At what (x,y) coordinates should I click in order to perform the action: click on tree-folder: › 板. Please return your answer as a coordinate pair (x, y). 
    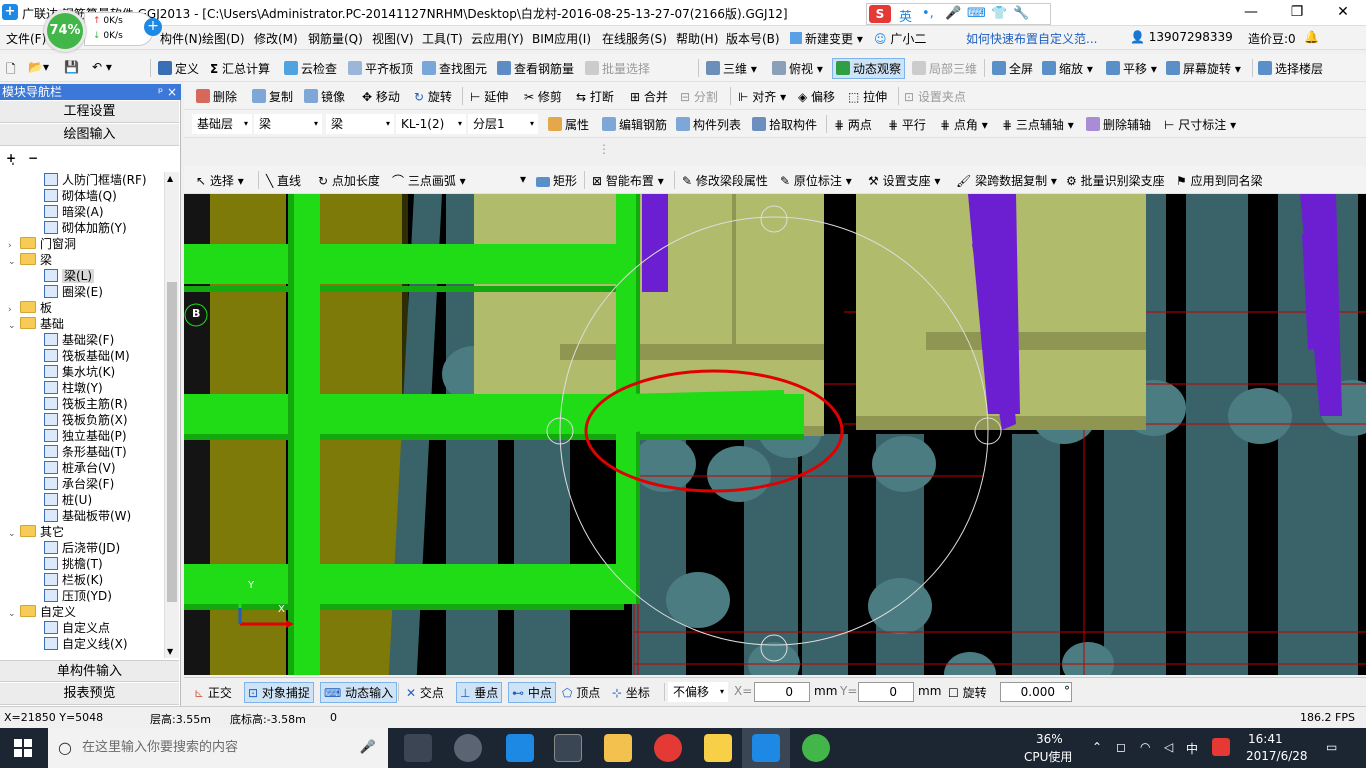
    Looking at the image, I should click on (30, 308).